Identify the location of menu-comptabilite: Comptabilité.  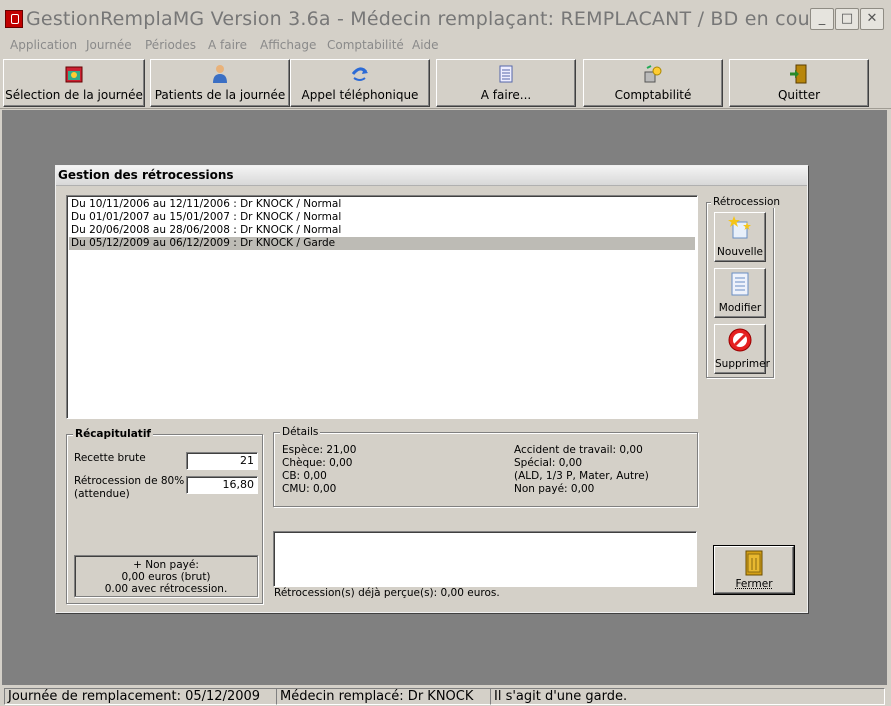
(365, 45).